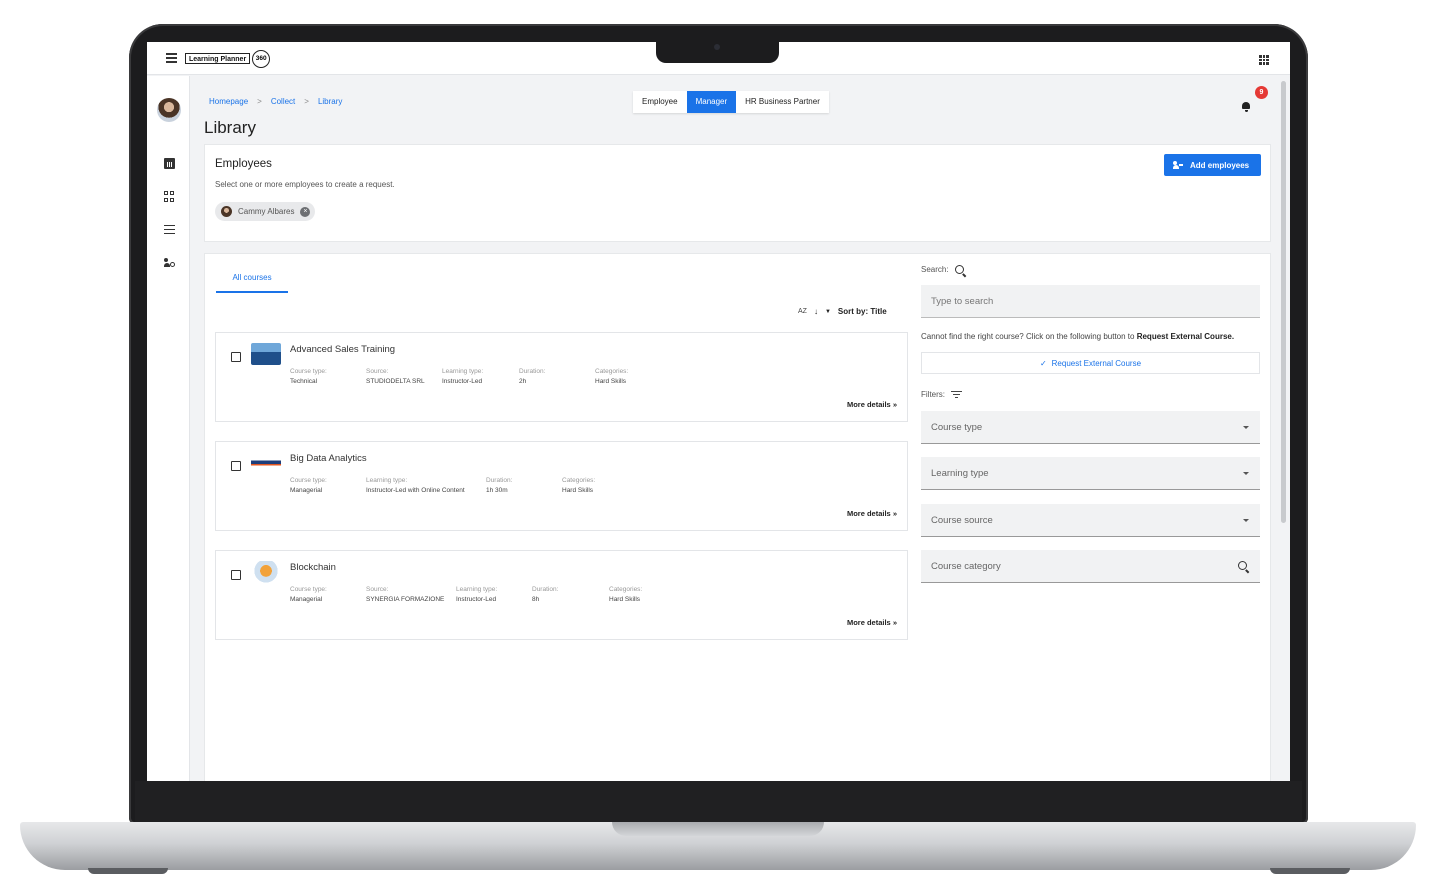 The width and height of the screenshot is (1440, 895). I want to click on filter-icon, so click(956, 394).